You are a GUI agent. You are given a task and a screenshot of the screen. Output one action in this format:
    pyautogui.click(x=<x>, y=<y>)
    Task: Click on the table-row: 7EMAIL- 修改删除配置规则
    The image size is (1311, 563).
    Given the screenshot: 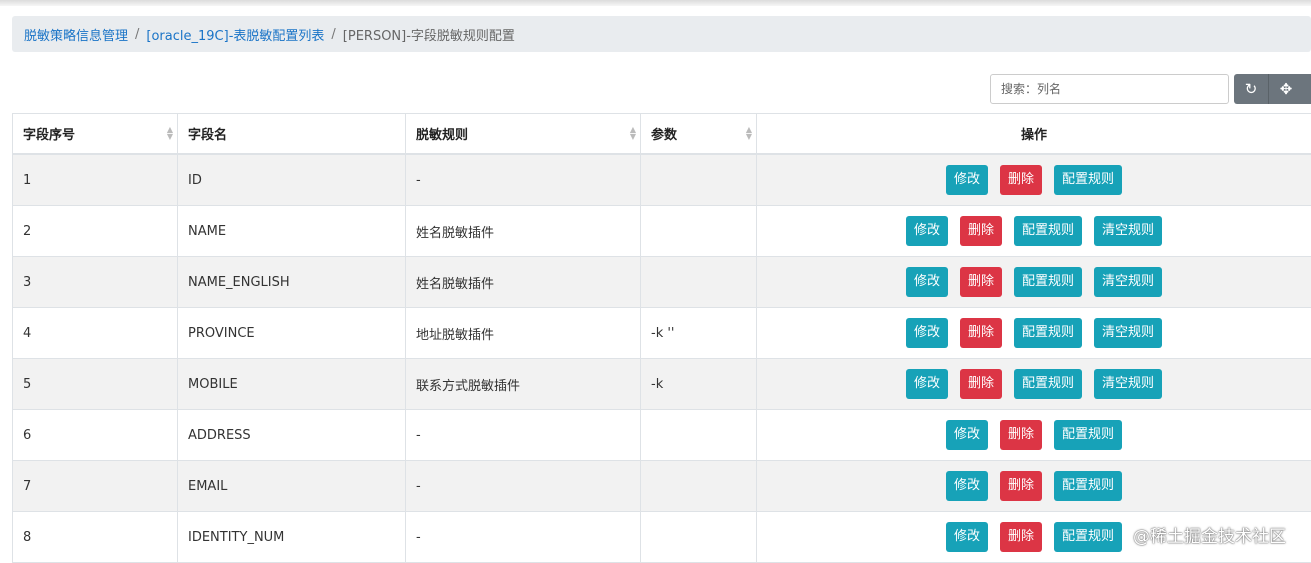 What is the action you would take?
    pyautogui.click(x=662, y=486)
    